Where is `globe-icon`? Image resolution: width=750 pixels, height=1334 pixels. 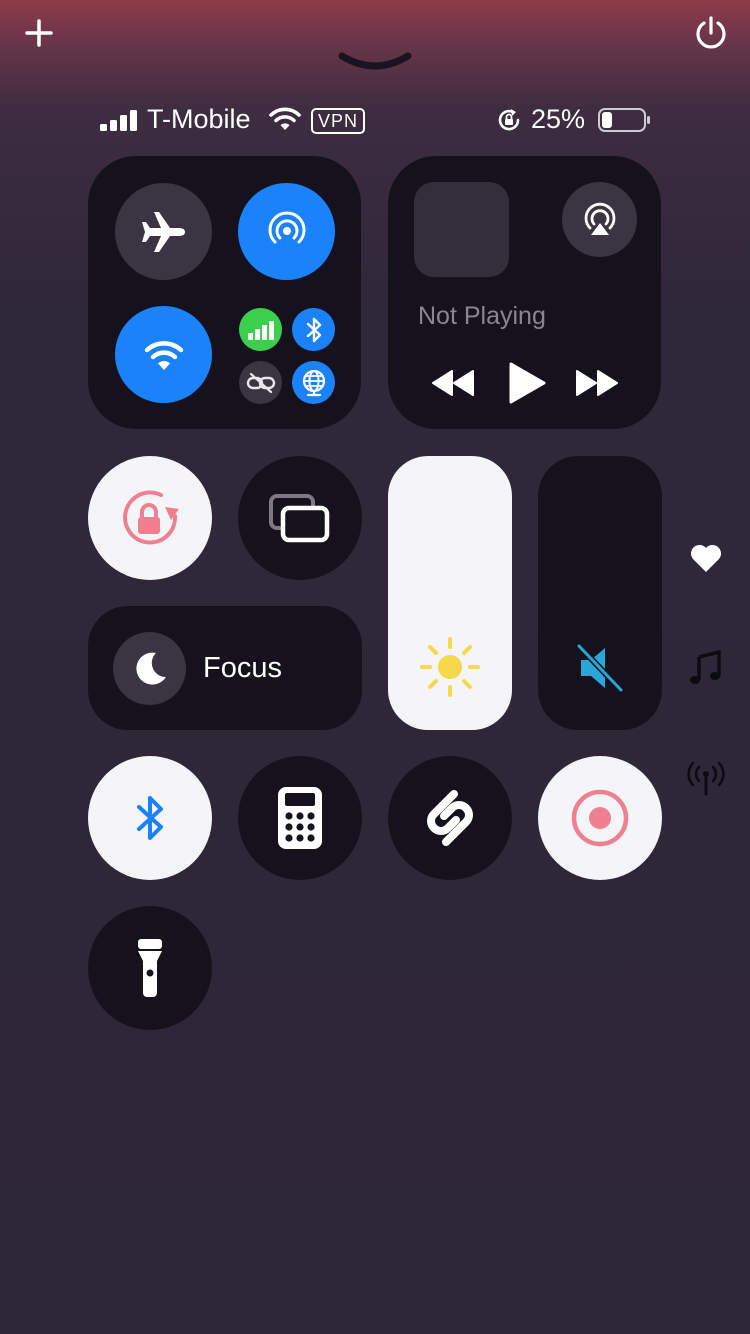
globe-icon is located at coordinates (313, 382).